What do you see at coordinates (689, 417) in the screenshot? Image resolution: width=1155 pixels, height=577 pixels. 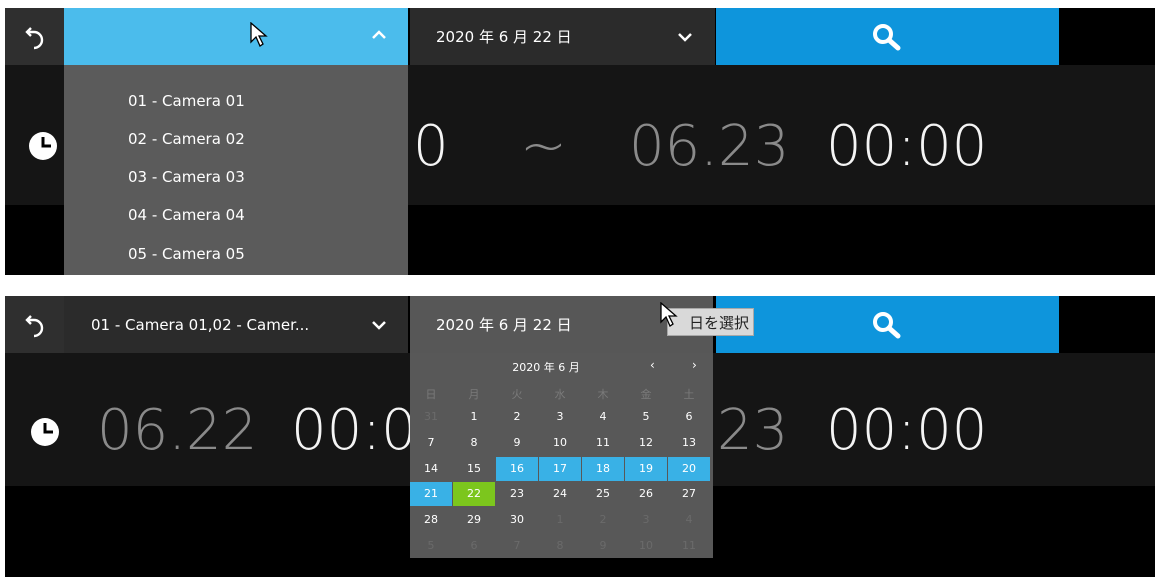 I see `calendar-day: 6` at bounding box center [689, 417].